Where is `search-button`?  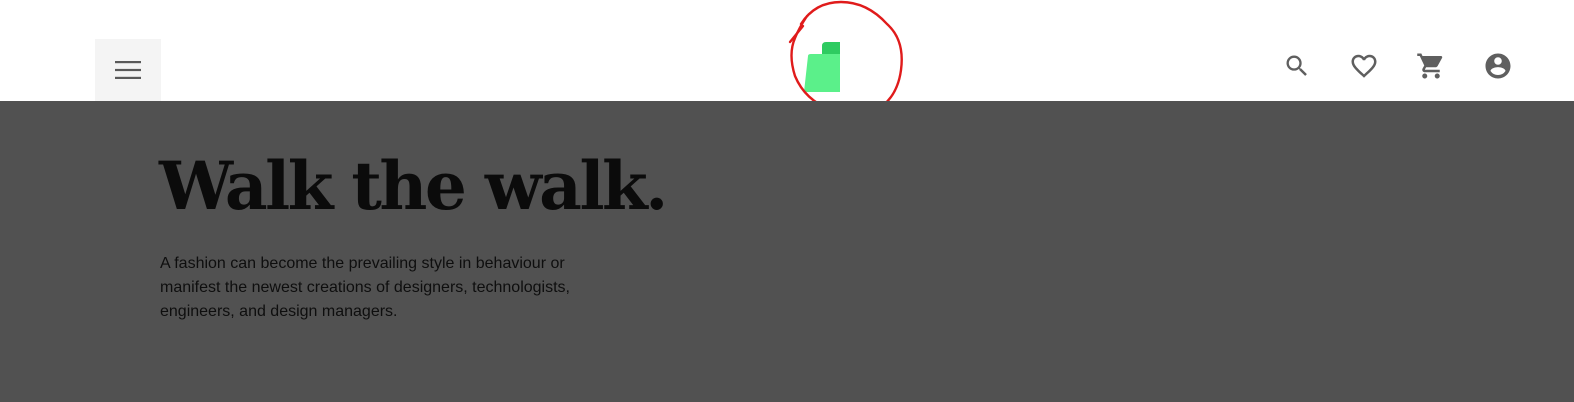
search-button is located at coordinates (1297, 66).